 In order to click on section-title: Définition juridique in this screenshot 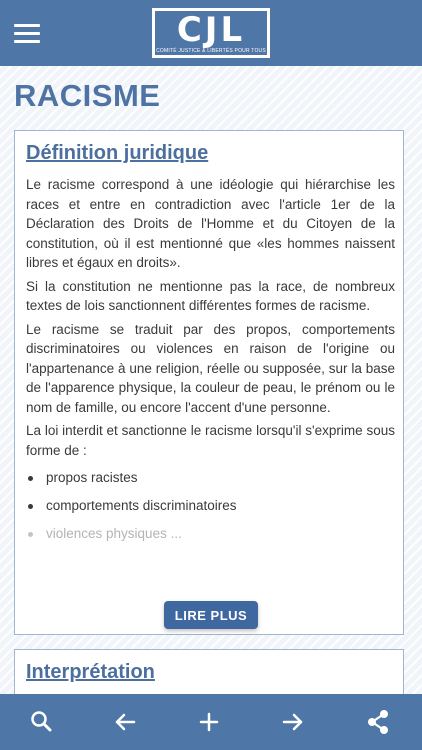, I will do `click(117, 153)`.